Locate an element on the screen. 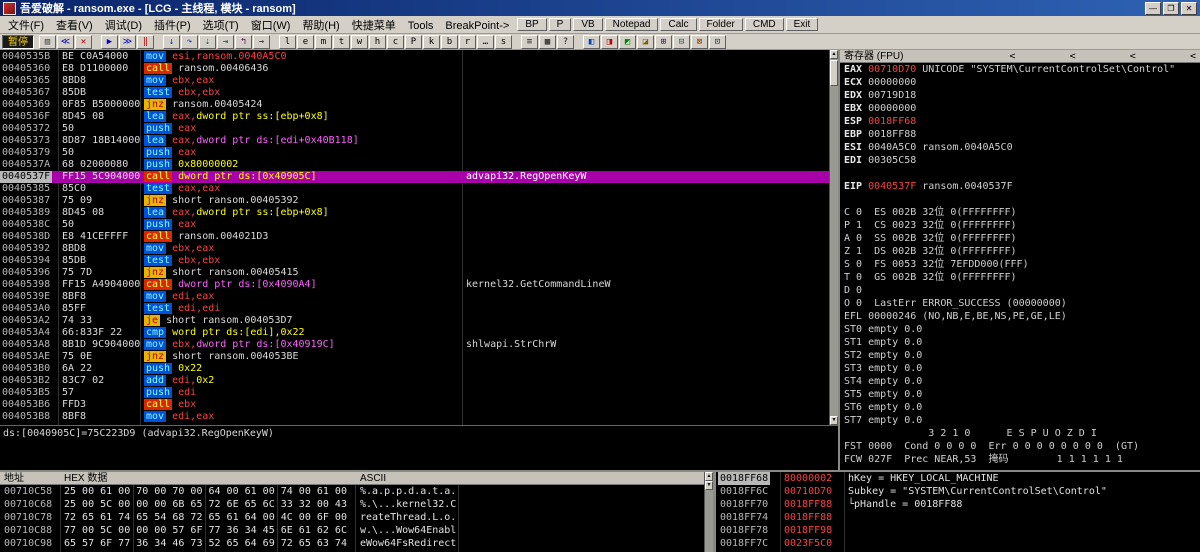  plugin-icon-8: ⊡ is located at coordinates (717, 41).